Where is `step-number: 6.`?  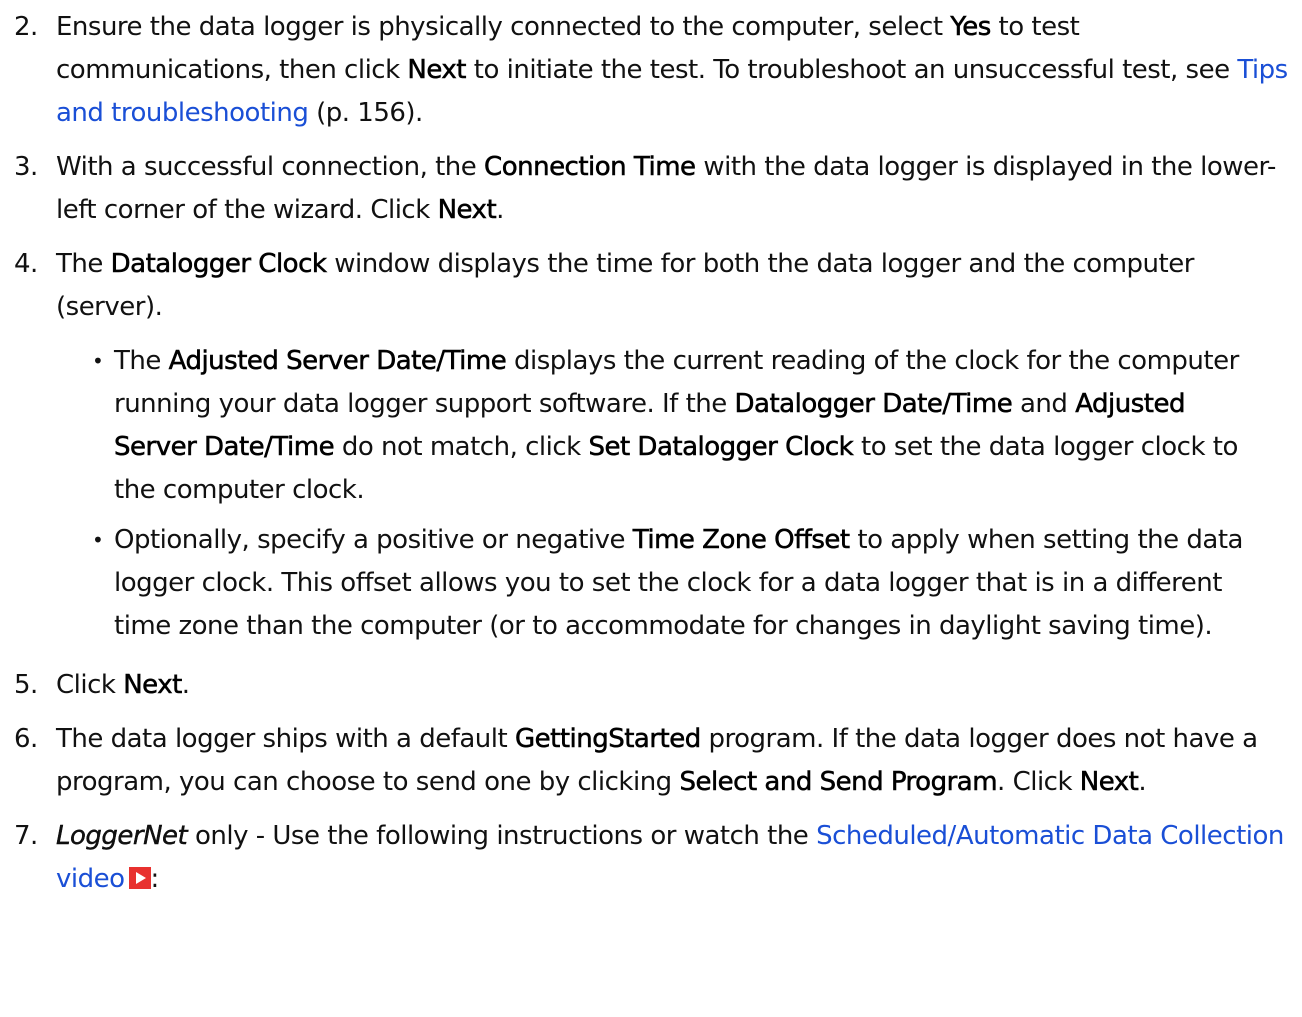 step-number: 6. is located at coordinates (26, 739).